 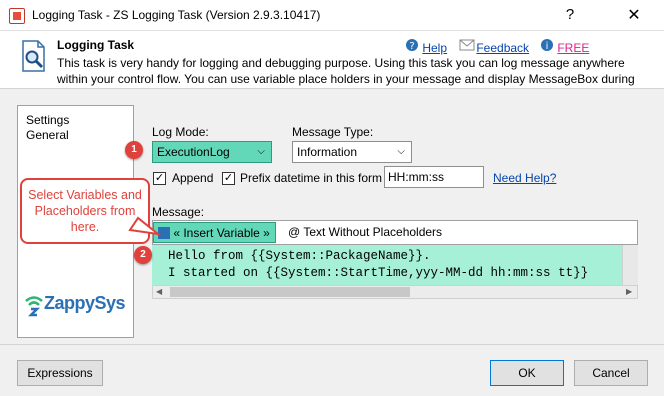 What do you see at coordinates (228, 178) in the screenshot?
I see `prefix-datetime-checkbox: ✓` at bounding box center [228, 178].